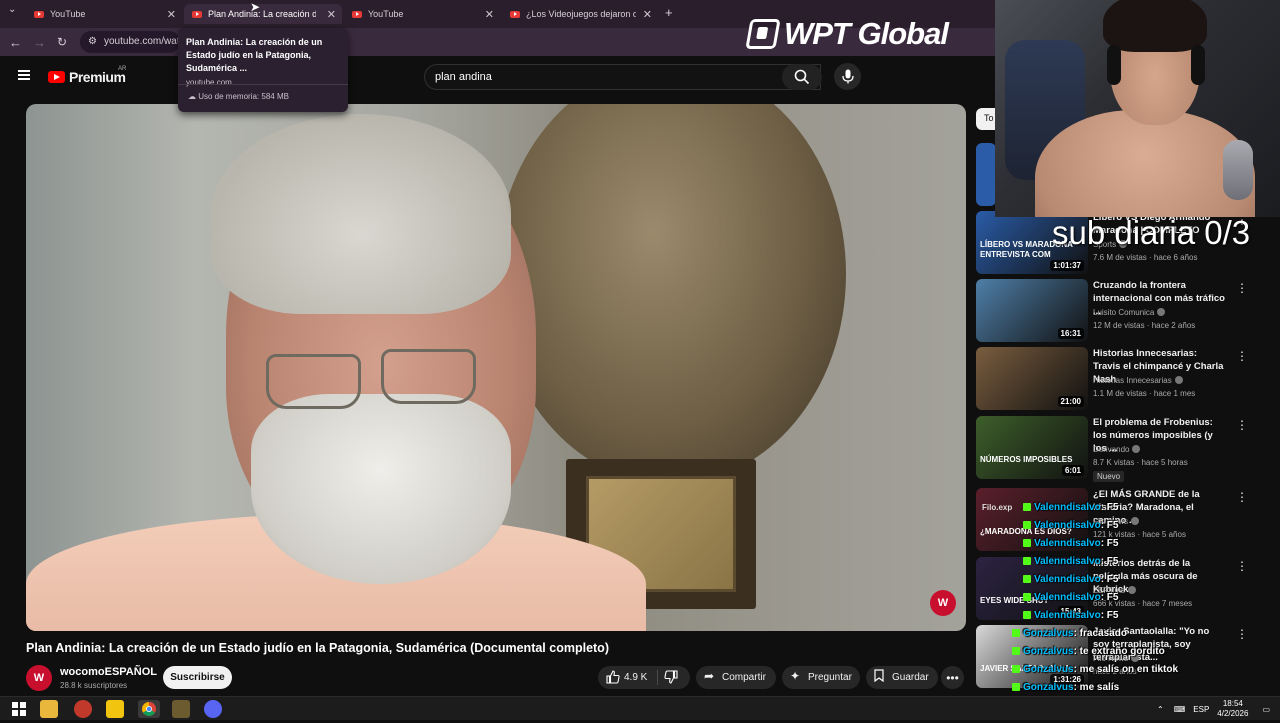  What do you see at coordinates (94, 685) in the screenshot?
I see `subscriber-count: 28.8 k suscriptores` at bounding box center [94, 685].